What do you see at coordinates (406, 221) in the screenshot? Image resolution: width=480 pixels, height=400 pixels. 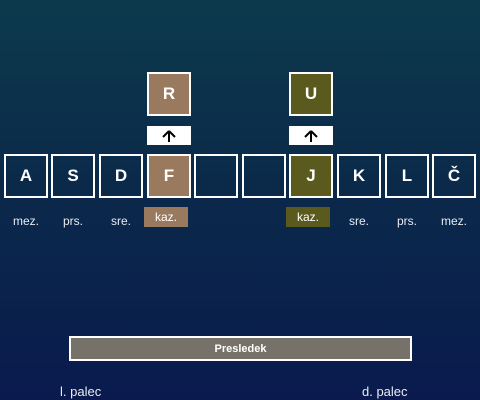 I see `finger-label-right-ring: prs.` at bounding box center [406, 221].